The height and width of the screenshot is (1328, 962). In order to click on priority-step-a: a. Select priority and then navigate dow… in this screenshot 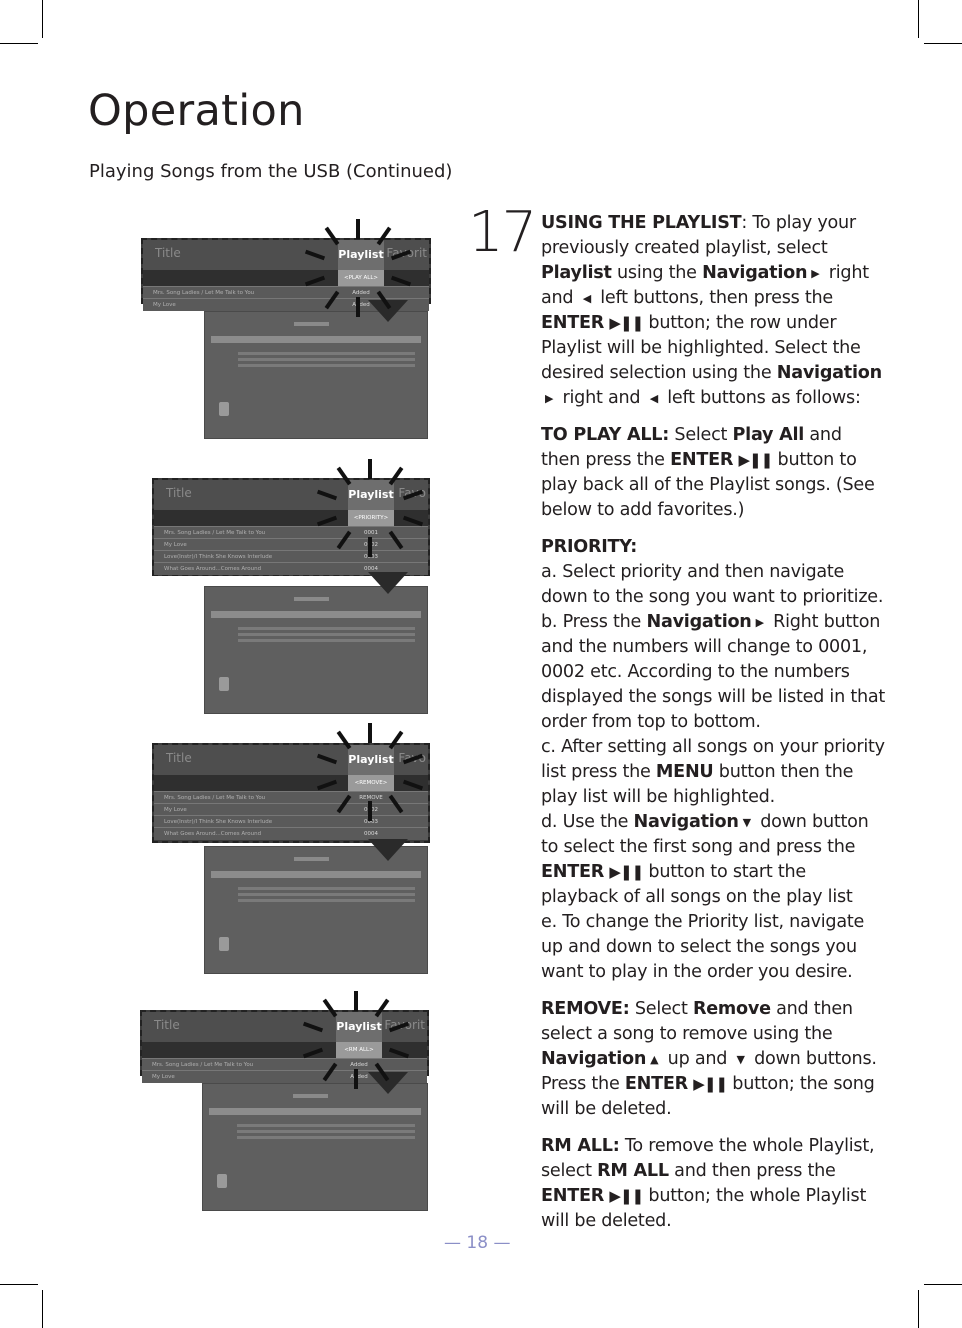, I will do `click(712, 584)`.